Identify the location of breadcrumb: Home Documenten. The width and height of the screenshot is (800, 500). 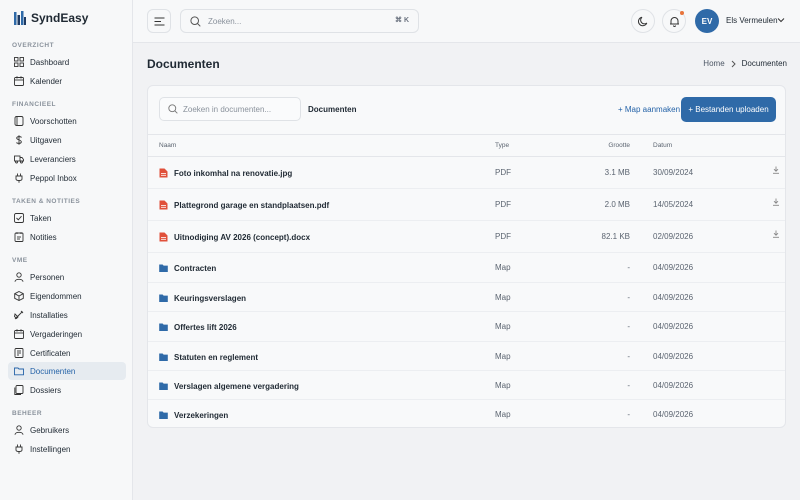
(745, 63).